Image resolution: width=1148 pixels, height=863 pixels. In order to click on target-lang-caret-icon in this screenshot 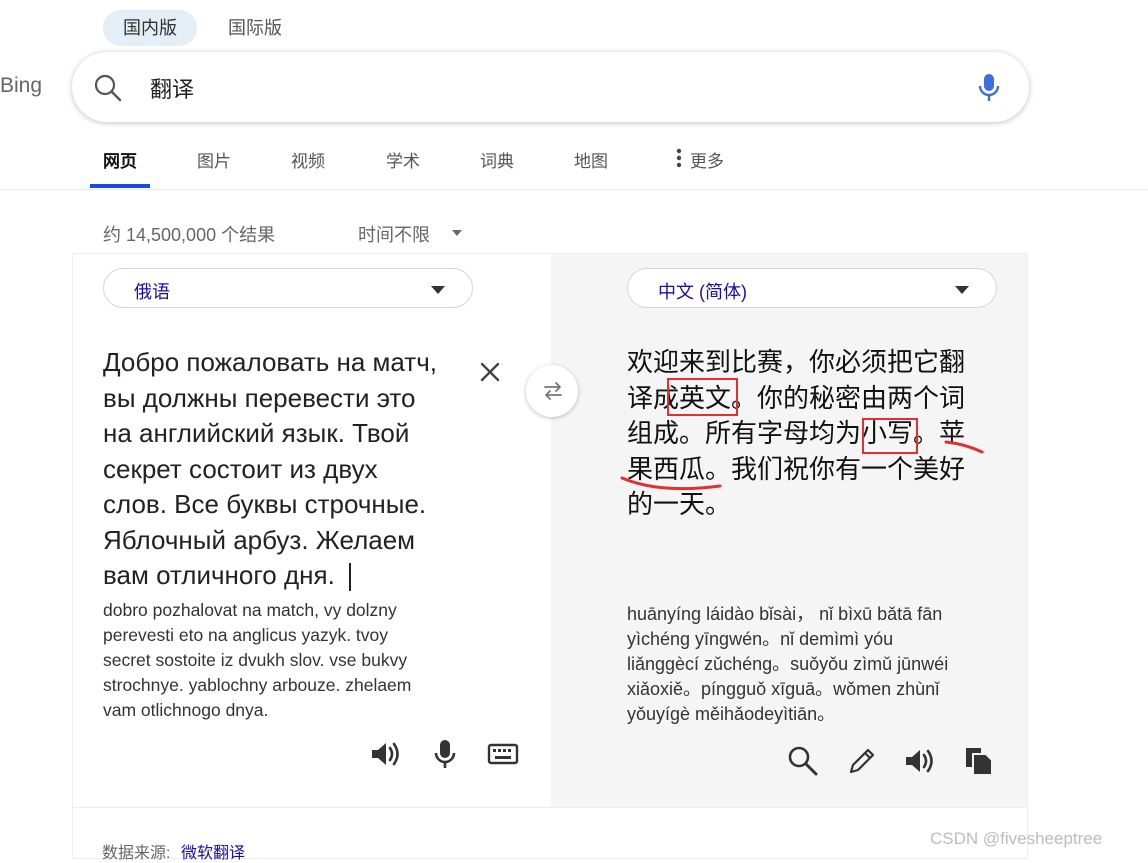, I will do `click(962, 290)`.